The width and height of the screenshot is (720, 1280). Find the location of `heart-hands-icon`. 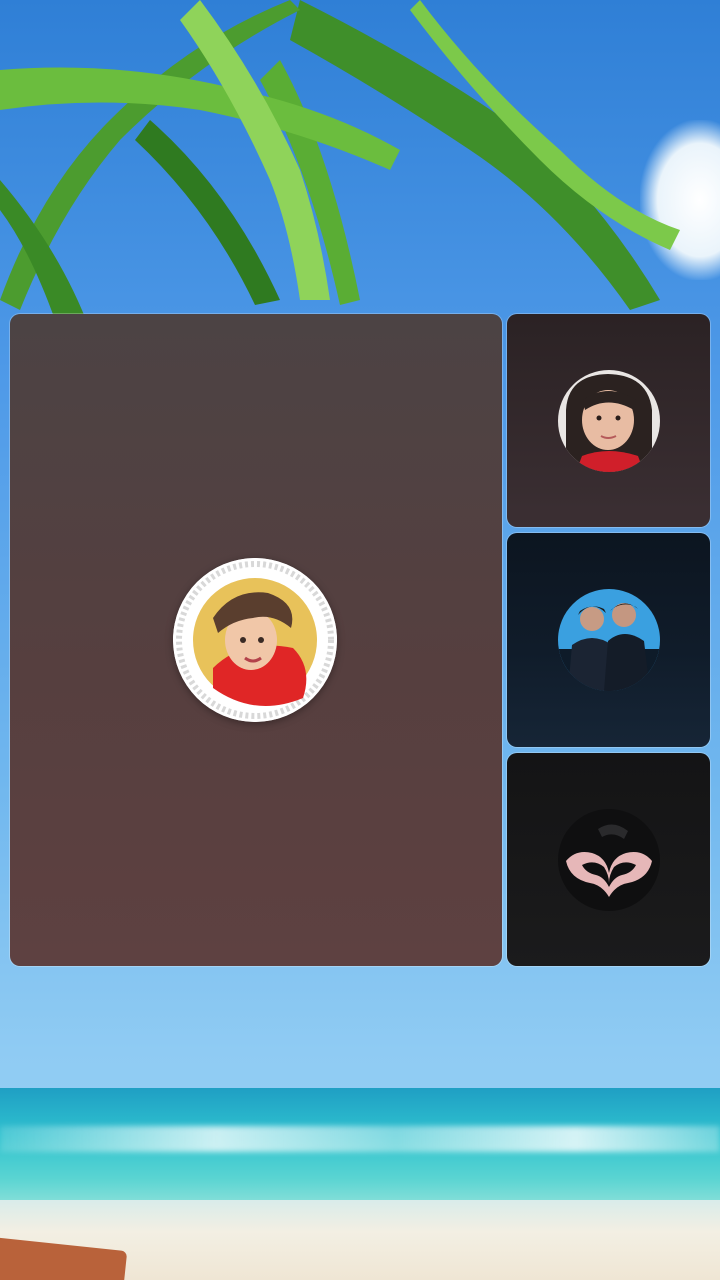

heart-hands-icon is located at coordinates (609, 860).